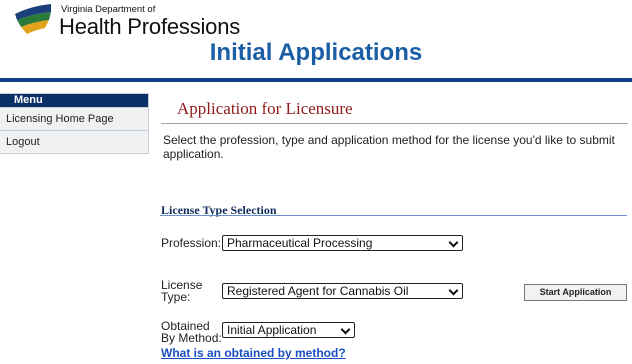 This screenshot has width=632, height=364. Describe the element at coordinates (253, 353) in the screenshot. I see `obtained-by-help-link: What is an obtained by method?` at that location.